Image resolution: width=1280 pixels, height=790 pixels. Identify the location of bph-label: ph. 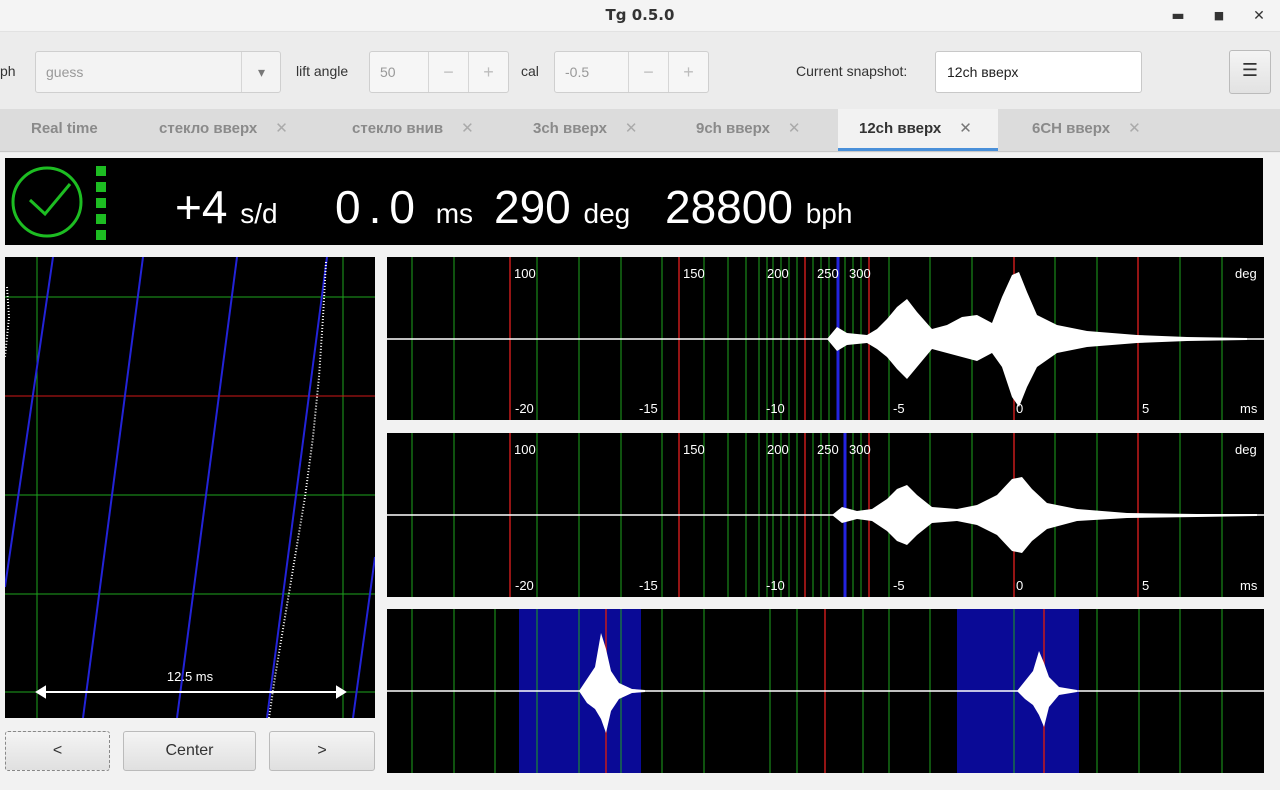
(8, 71).